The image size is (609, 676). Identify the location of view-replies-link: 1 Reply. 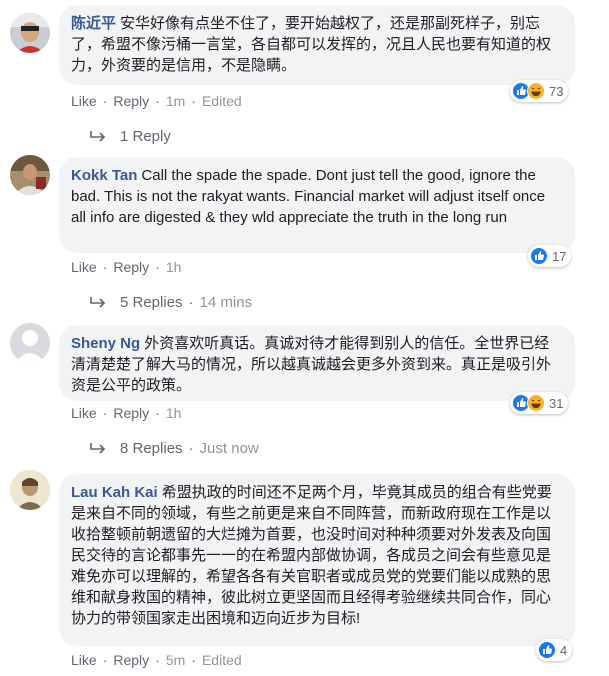
(145, 136).